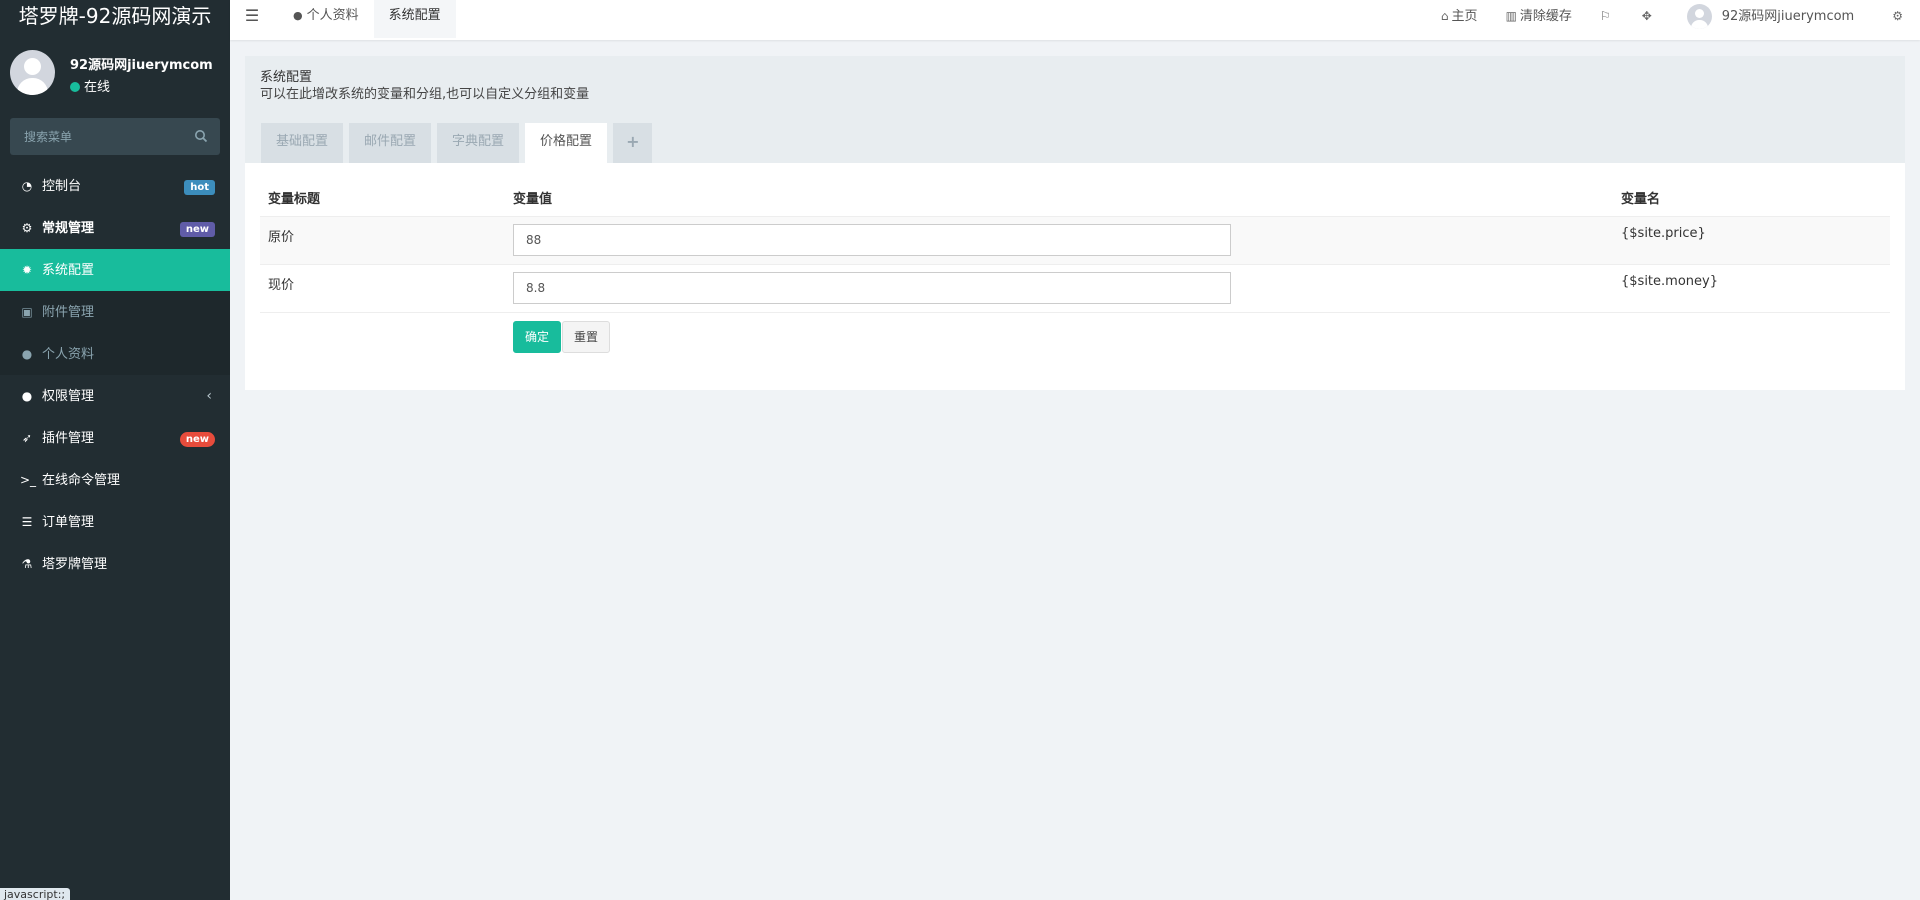 The image size is (1920, 900). What do you see at coordinates (633, 143) in the screenshot?
I see `add-tab-button: +` at bounding box center [633, 143].